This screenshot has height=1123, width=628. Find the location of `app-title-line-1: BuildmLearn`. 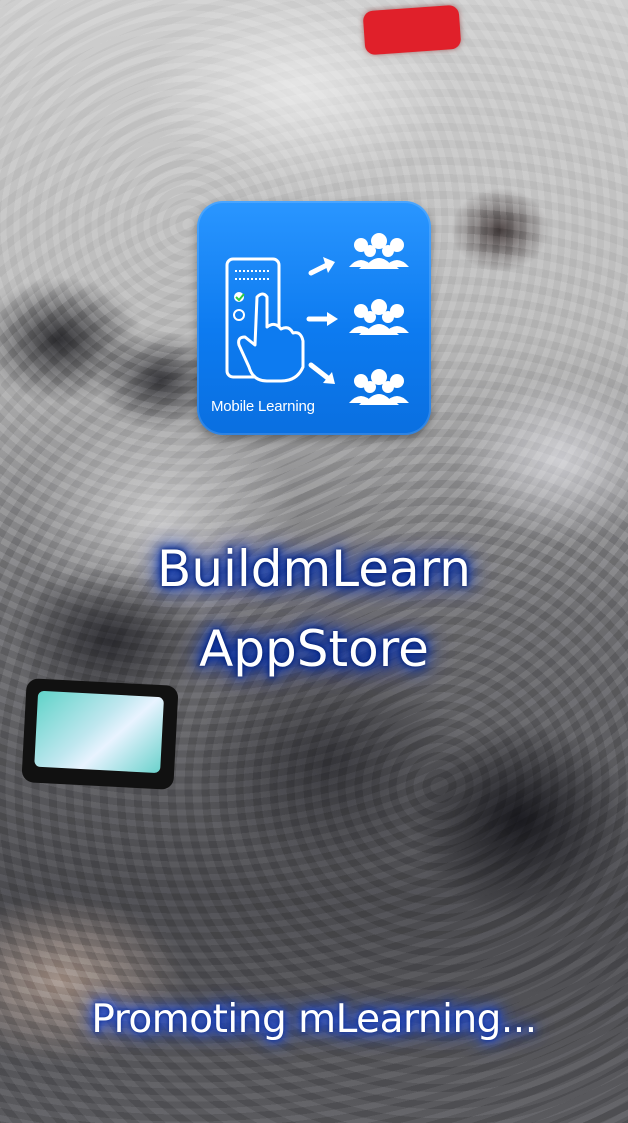

app-title-line-1: BuildmLearn is located at coordinates (314, 569).